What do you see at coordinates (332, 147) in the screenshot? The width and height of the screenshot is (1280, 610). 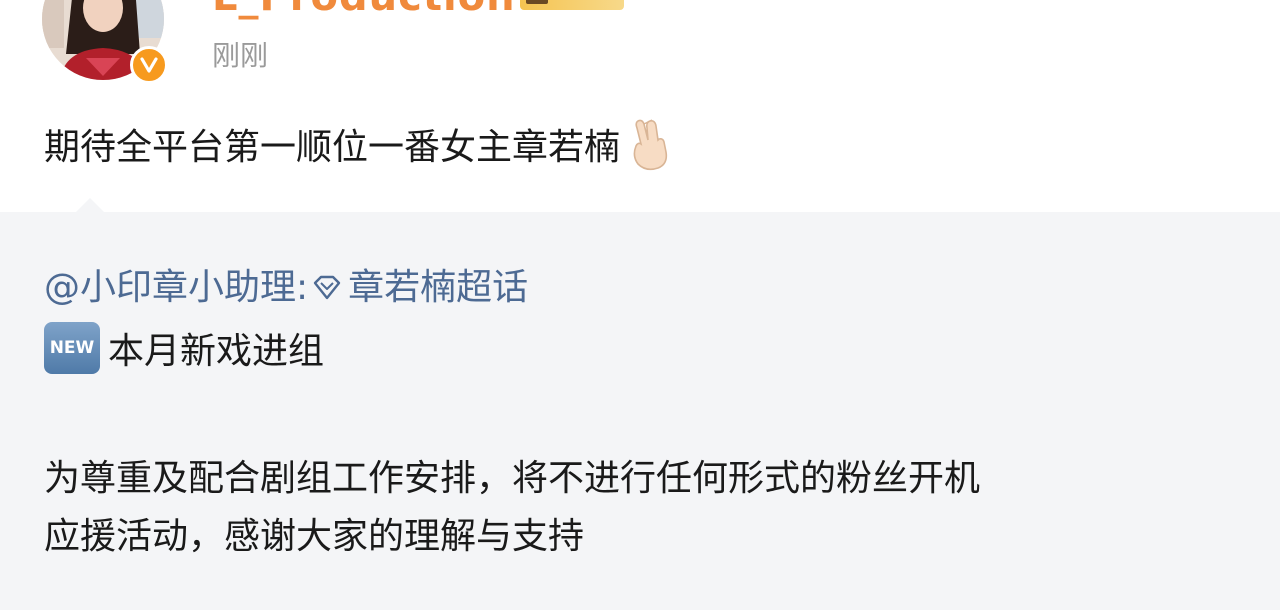 I see `post-text-content: 期待全平台第一顺位一番女主章若楠` at bounding box center [332, 147].